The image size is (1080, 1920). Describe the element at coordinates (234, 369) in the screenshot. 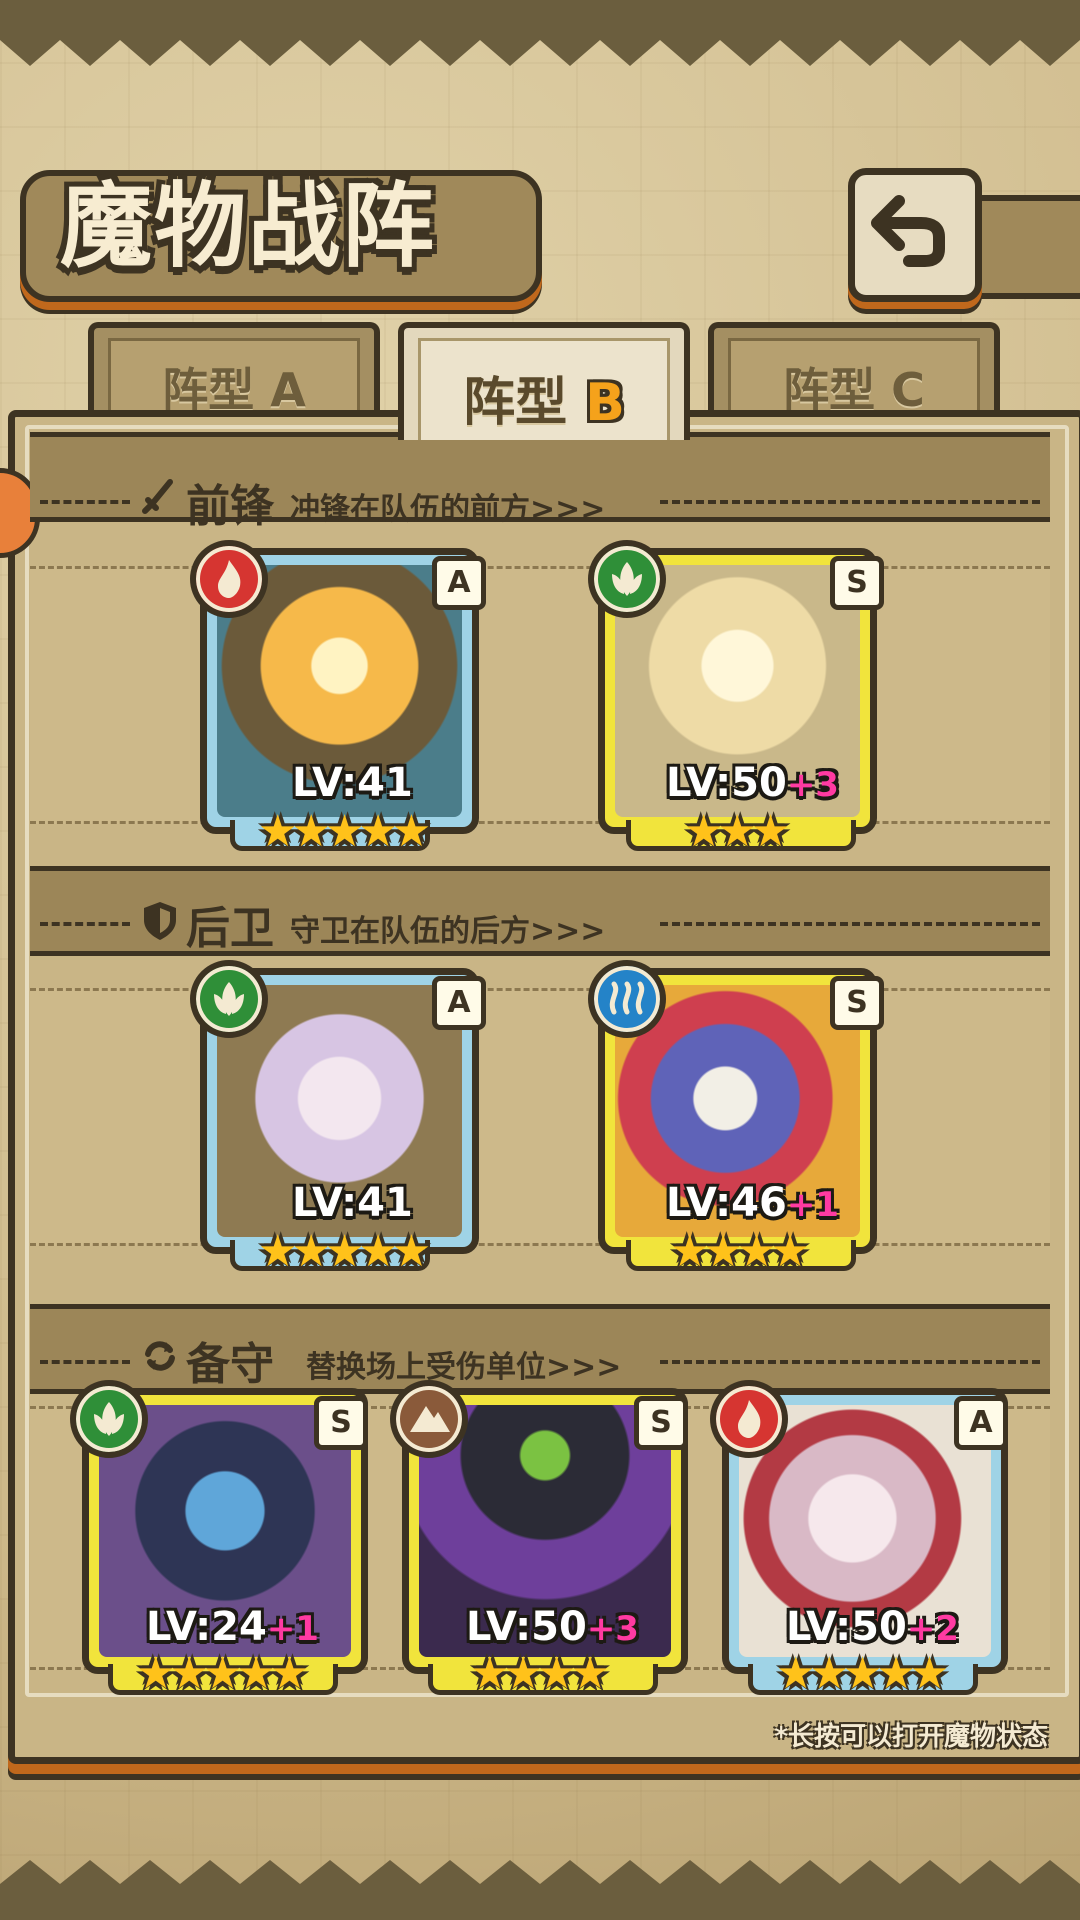

I see `tab-formation-a: 阵型 A` at that location.